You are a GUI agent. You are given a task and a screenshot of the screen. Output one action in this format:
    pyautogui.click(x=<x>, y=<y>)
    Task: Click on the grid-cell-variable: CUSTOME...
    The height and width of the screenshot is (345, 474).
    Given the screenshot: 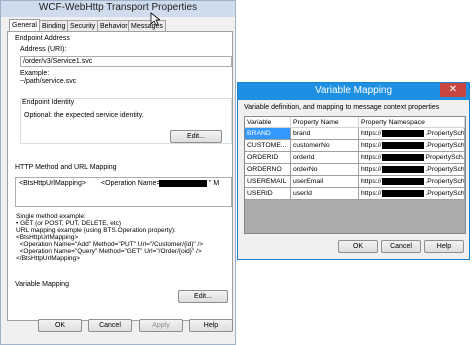 What is the action you would take?
    pyautogui.click(x=268, y=146)
    